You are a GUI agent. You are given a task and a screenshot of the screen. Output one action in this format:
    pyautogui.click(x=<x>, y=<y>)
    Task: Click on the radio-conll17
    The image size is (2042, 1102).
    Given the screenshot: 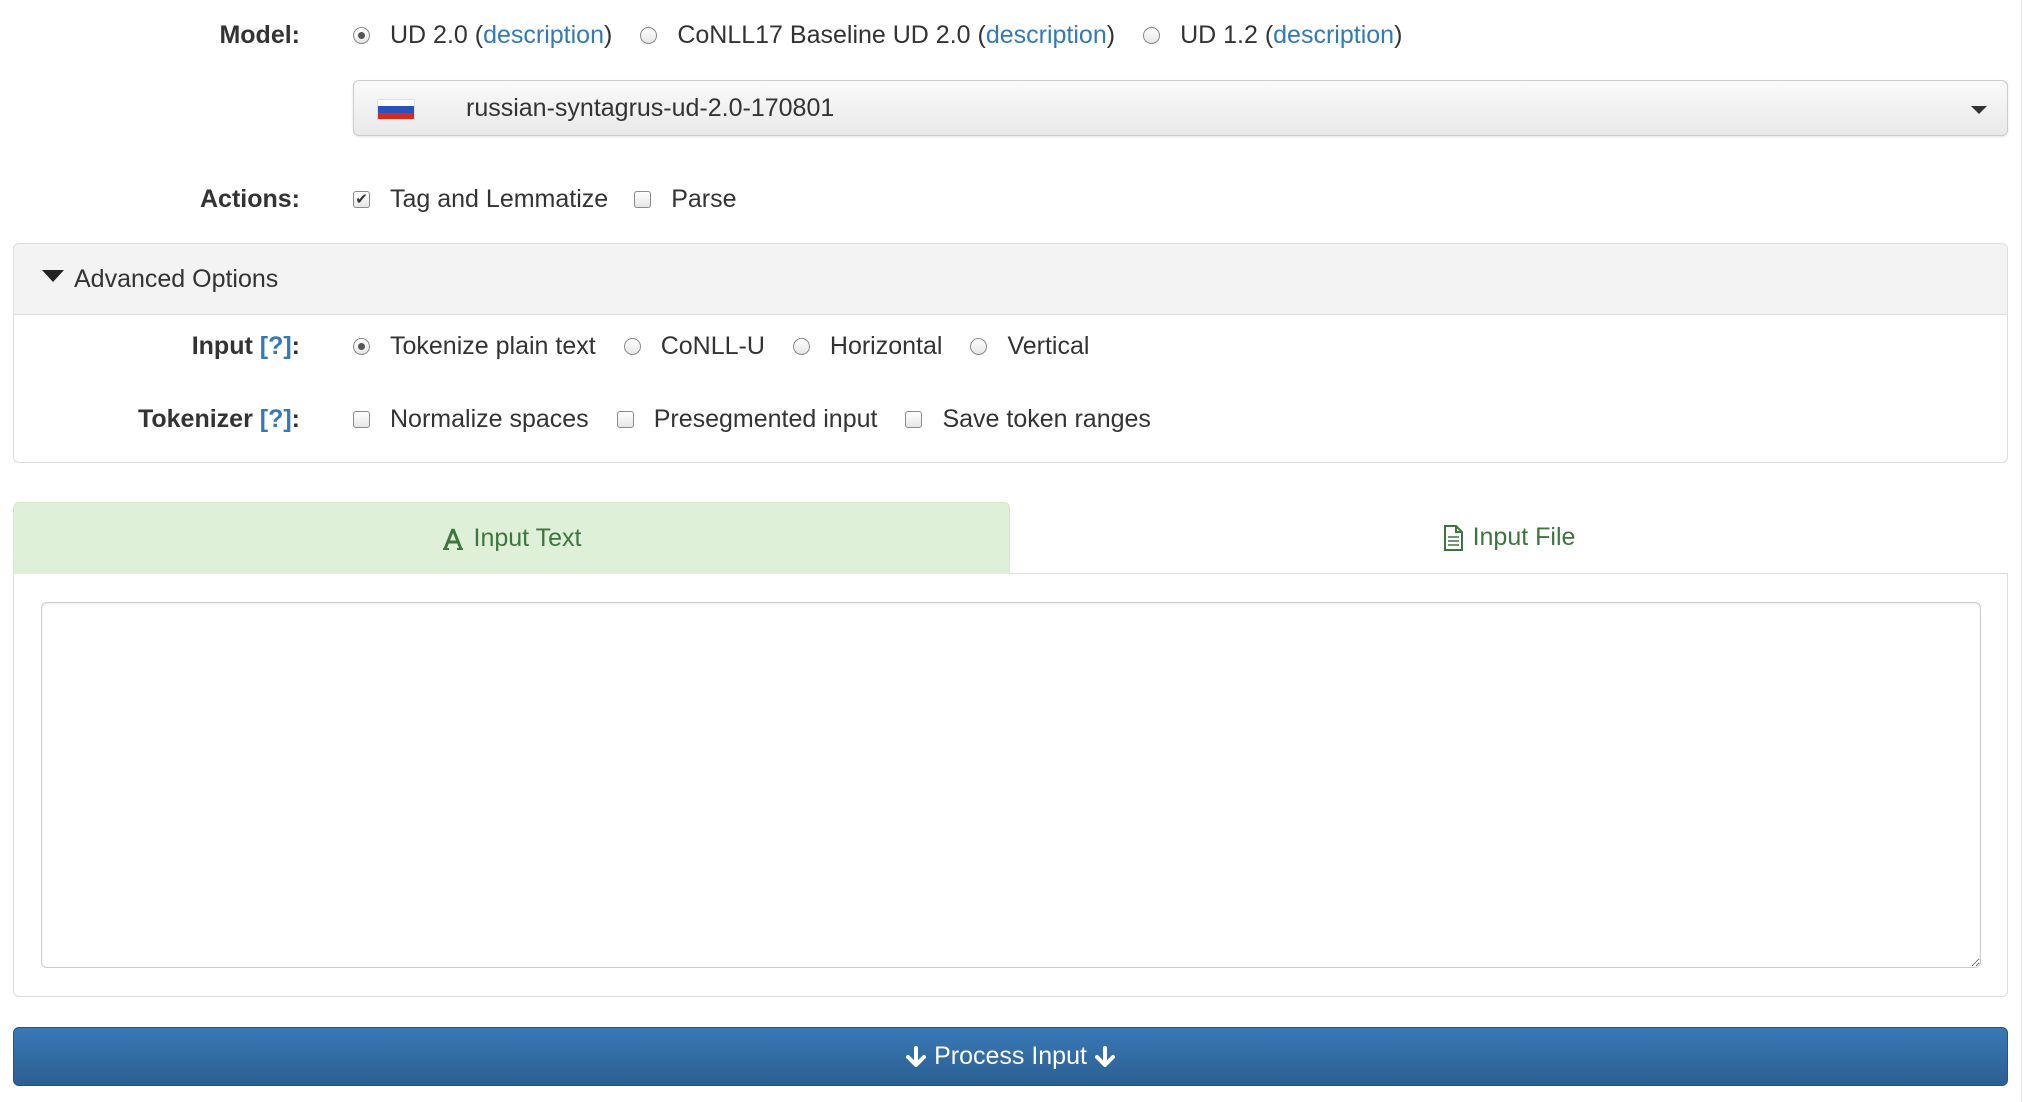 What is the action you would take?
    pyautogui.click(x=649, y=35)
    